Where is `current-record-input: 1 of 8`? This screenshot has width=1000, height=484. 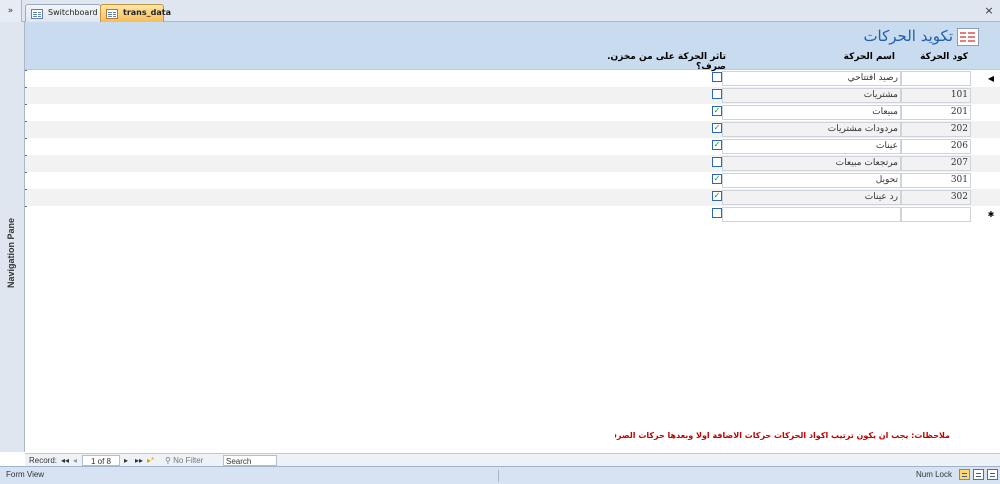 current-record-input: 1 of 8 is located at coordinates (101, 460).